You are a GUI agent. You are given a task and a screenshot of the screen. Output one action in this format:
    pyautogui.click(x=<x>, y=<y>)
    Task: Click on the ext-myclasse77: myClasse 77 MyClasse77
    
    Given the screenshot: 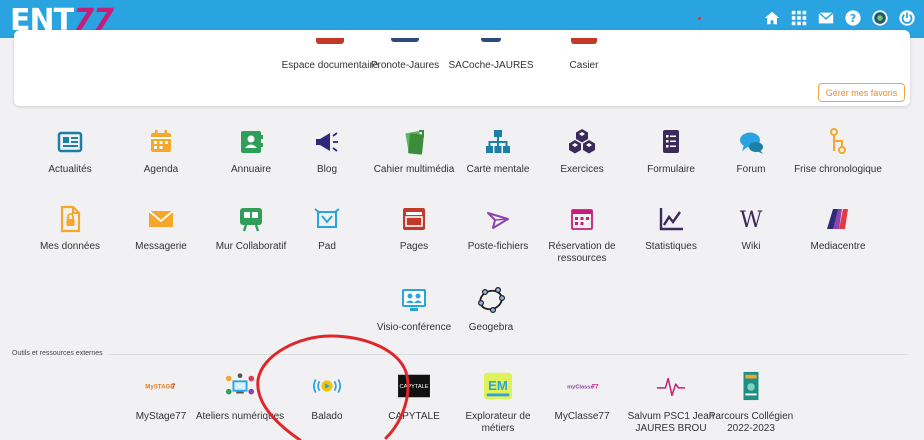 What is the action you would take?
    pyautogui.click(x=582, y=396)
    